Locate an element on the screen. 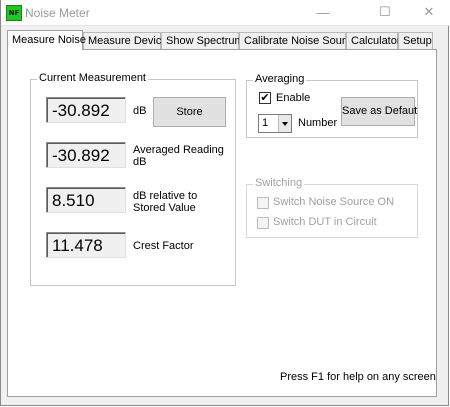  switch-noise-source-label: Switch Noise Source ON is located at coordinates (334, 202).